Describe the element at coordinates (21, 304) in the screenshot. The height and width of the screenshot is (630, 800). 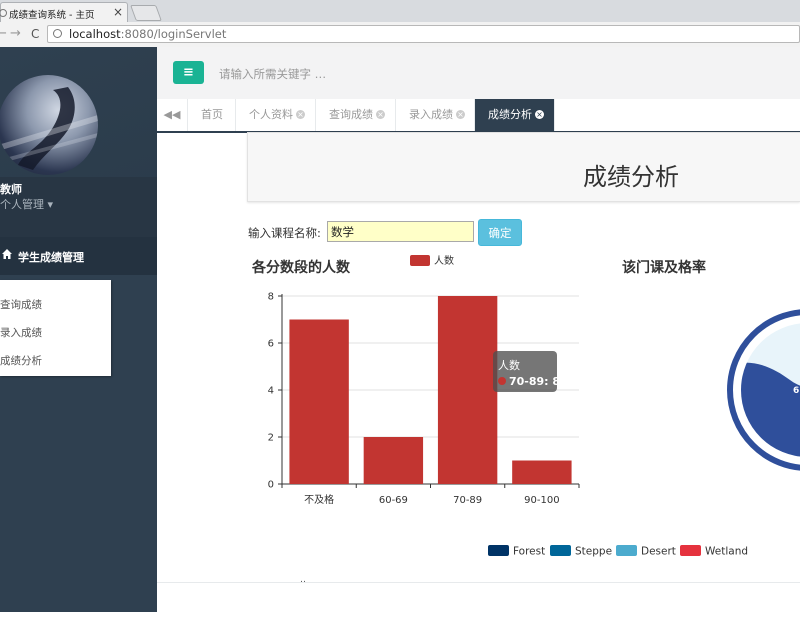
I see `sidebar-item-query-grades: 查询成绩` at that location.